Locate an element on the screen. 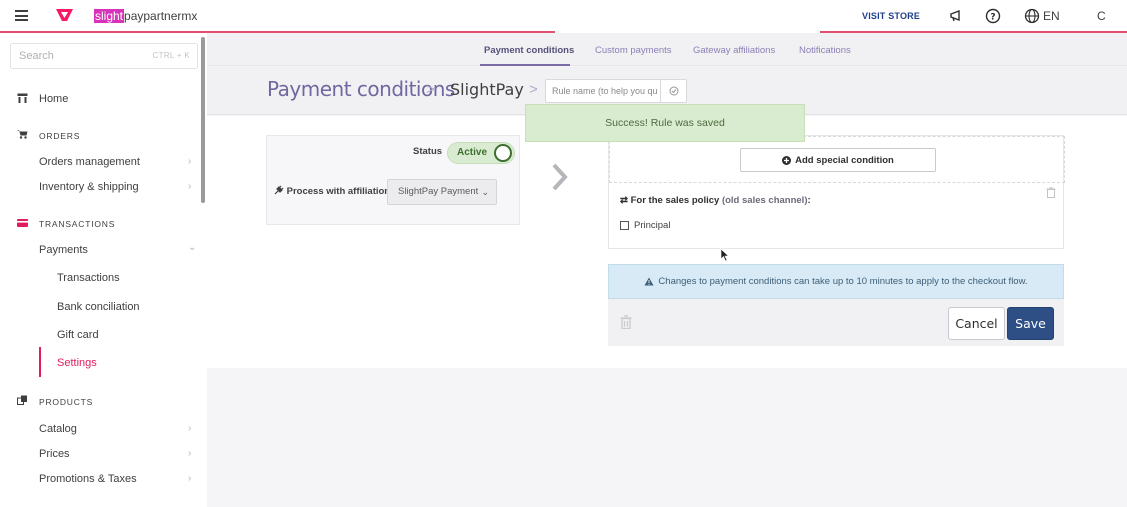  affiliation-selected-value: SlightPay Payment is located at coordinates (438, 191).